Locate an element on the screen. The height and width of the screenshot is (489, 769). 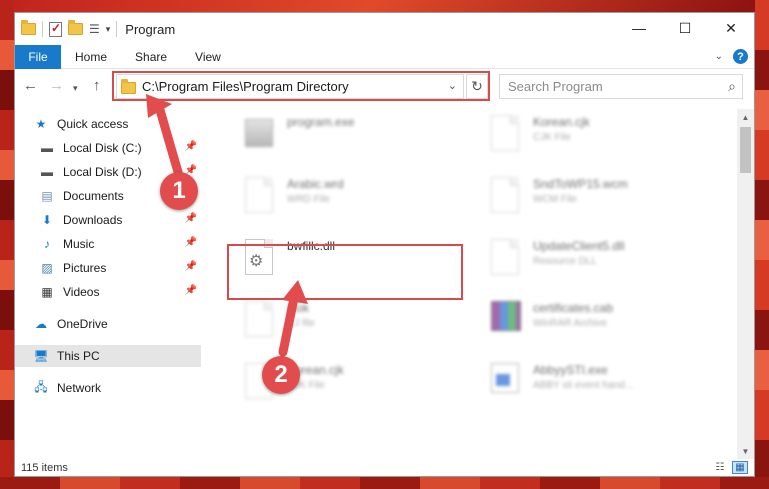
sidebar-item-downloads: ⬇ Downloads 📌 is located at coordinates (108, 220).